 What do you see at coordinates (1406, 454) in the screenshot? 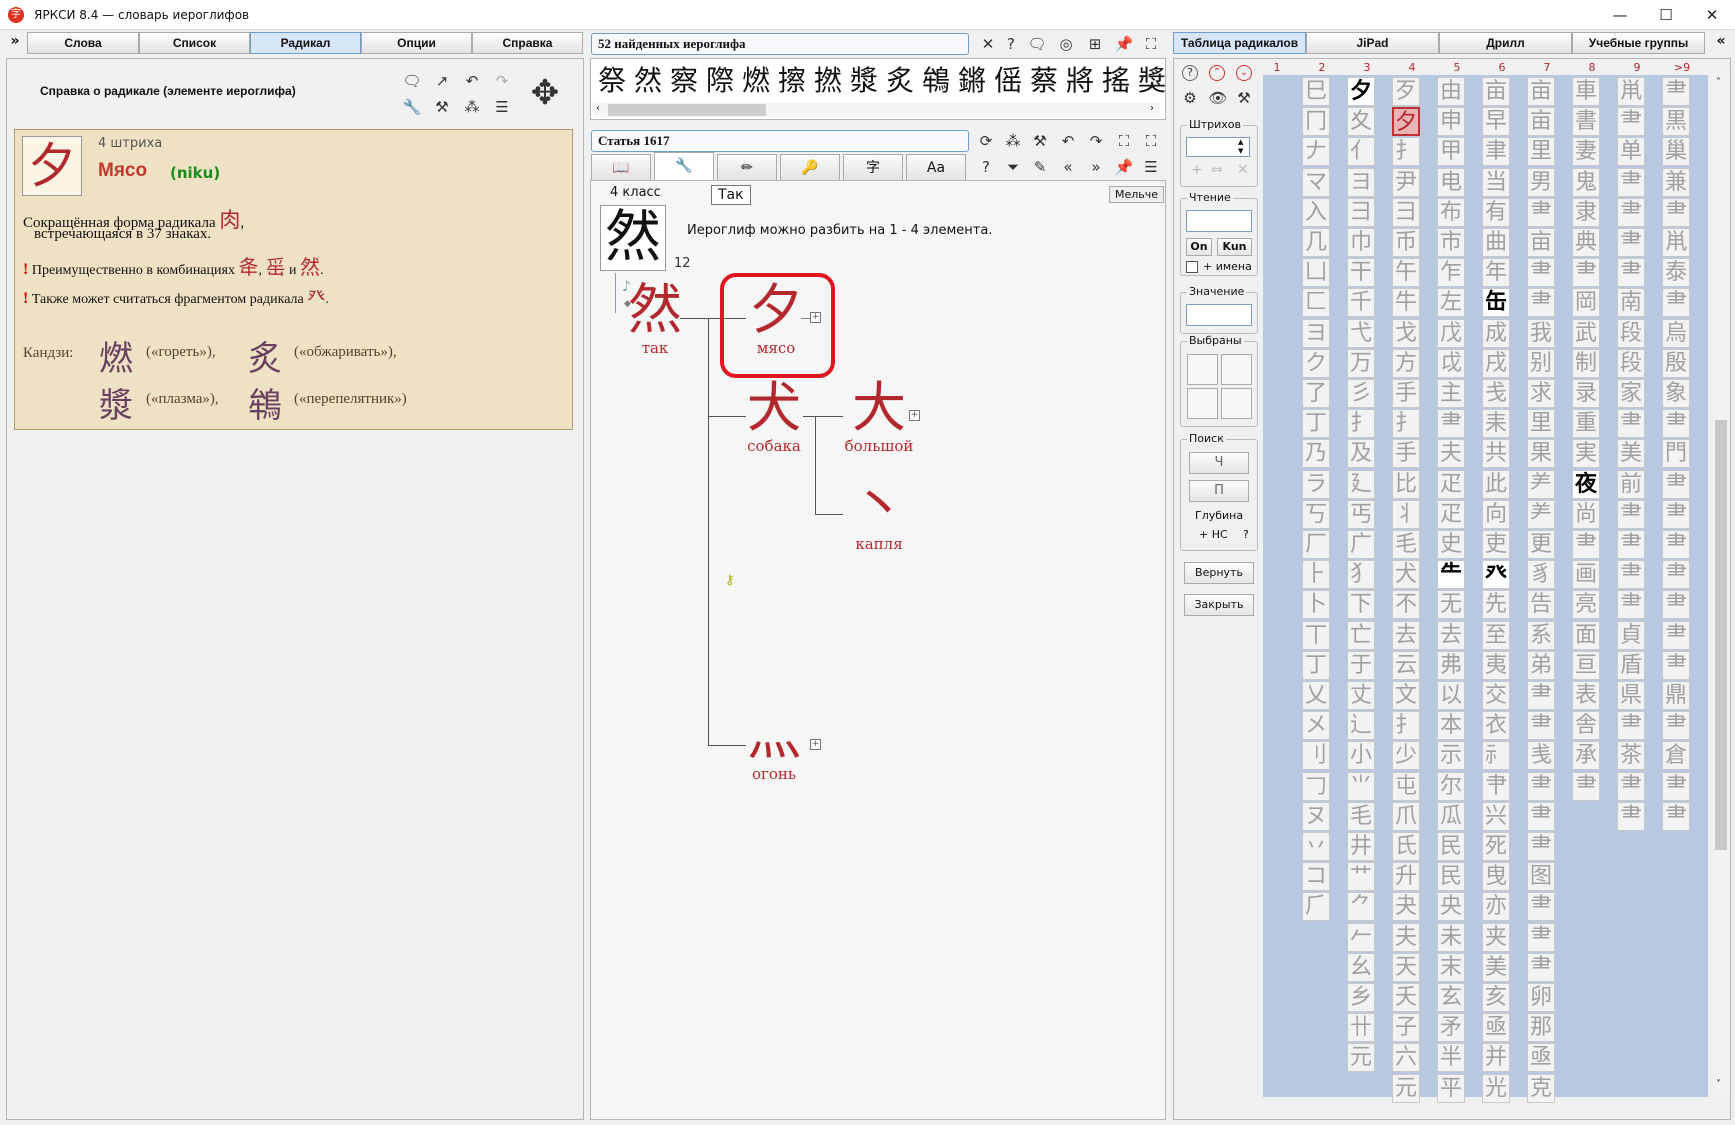
I see `radical-cell: 手` at bounding box center [1406, 454].